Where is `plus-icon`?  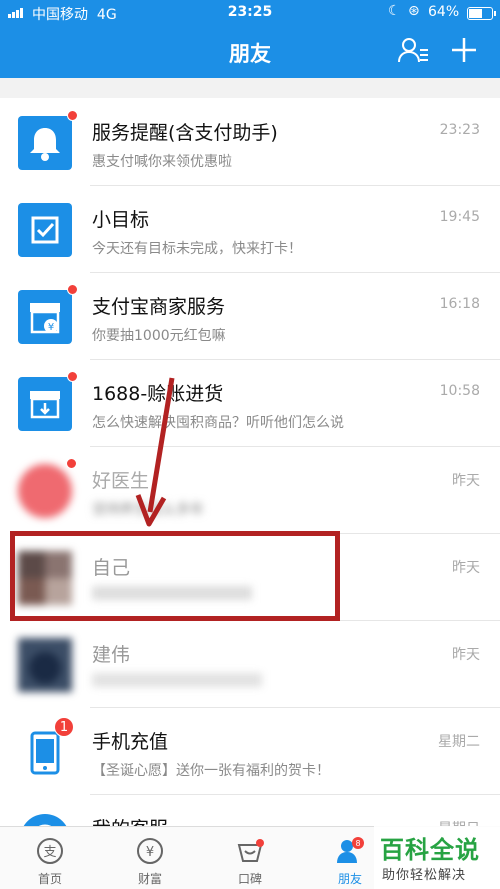 plus-icon is located at coordinates (464, 50).